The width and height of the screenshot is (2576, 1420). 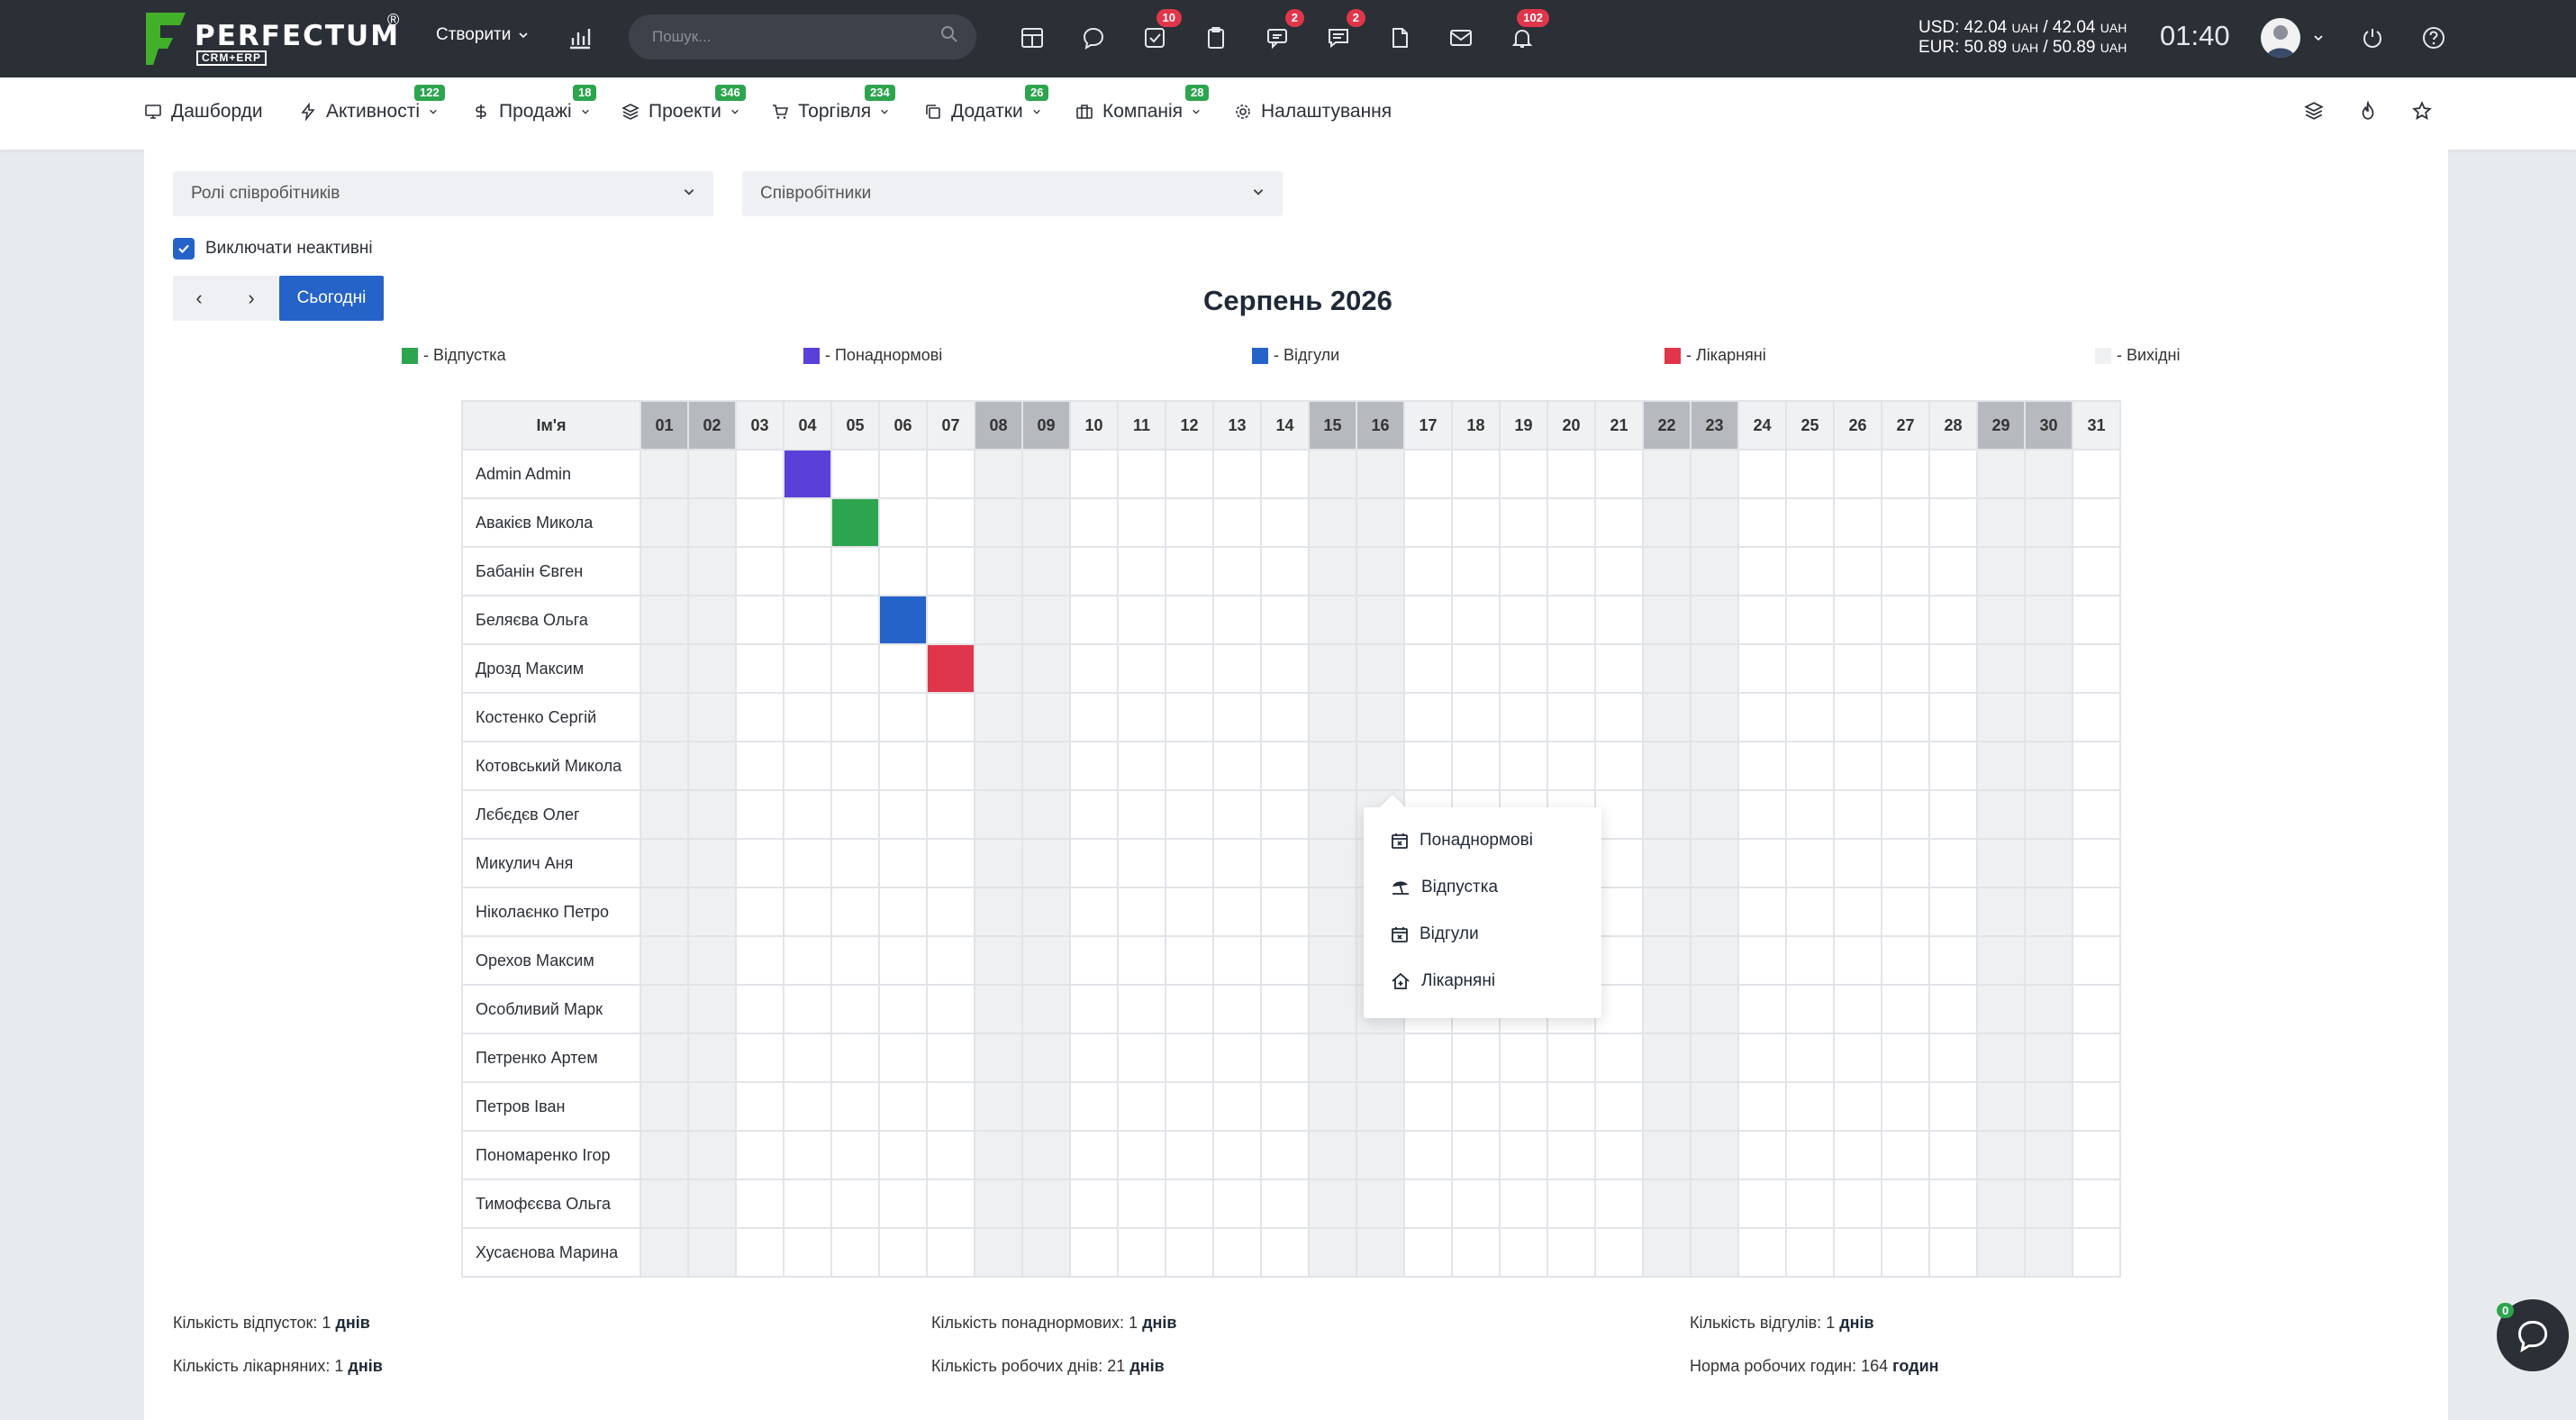 What do you see at coordinates (2372, 38) in the screenshot?
I see `logout-button` at bounding box center [2372, 38].